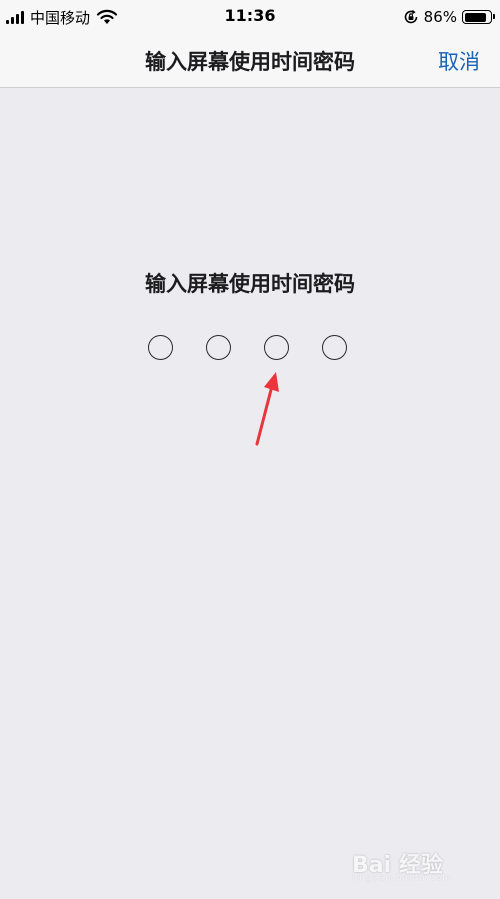 This screenshot has height=899, width=500. Describe the element at coordinates (494, 16) in the screenshot. I see `battery-nub` at that location.